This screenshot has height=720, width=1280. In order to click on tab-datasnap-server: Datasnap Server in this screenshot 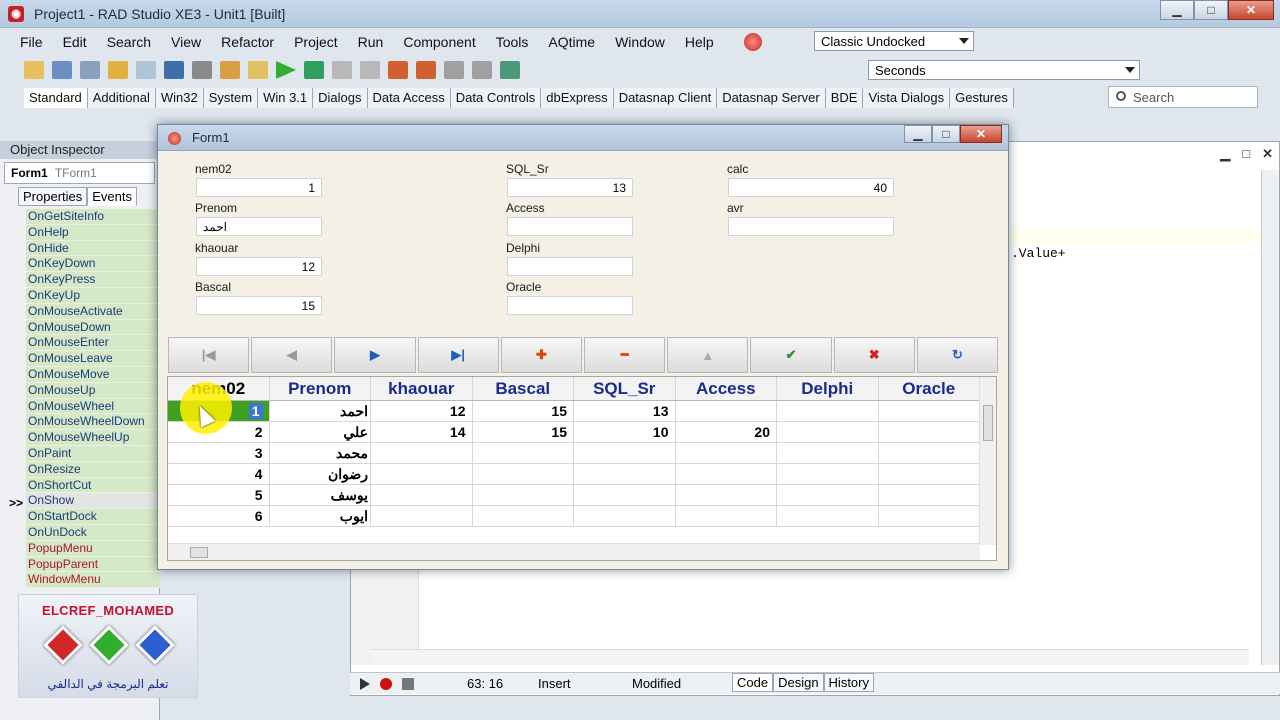, I will do `click(771, 98)`.